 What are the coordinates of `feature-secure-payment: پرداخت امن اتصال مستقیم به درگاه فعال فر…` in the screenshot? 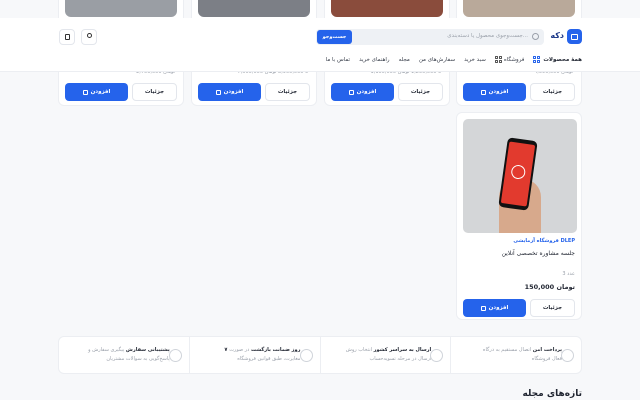 It's located at (515, 355).